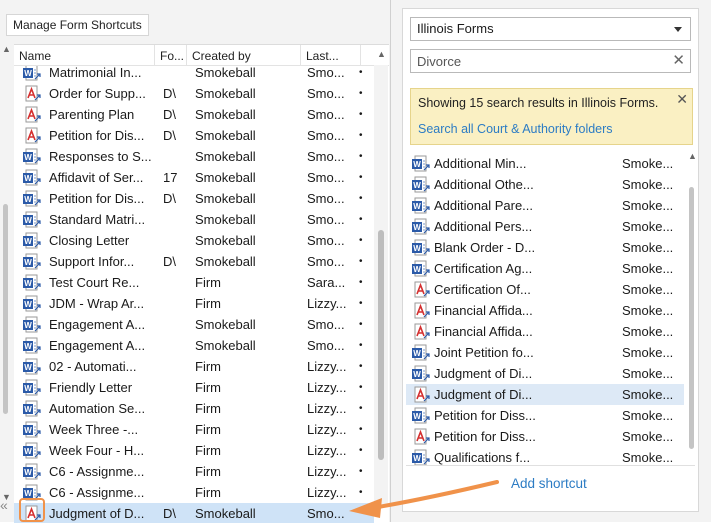  What do you see at coordinates (194, 261) in the screenshot?
I see `shortcut-row: W Support Infor... D\ Smokeball Smo... •` at bounding box center [194, 261].